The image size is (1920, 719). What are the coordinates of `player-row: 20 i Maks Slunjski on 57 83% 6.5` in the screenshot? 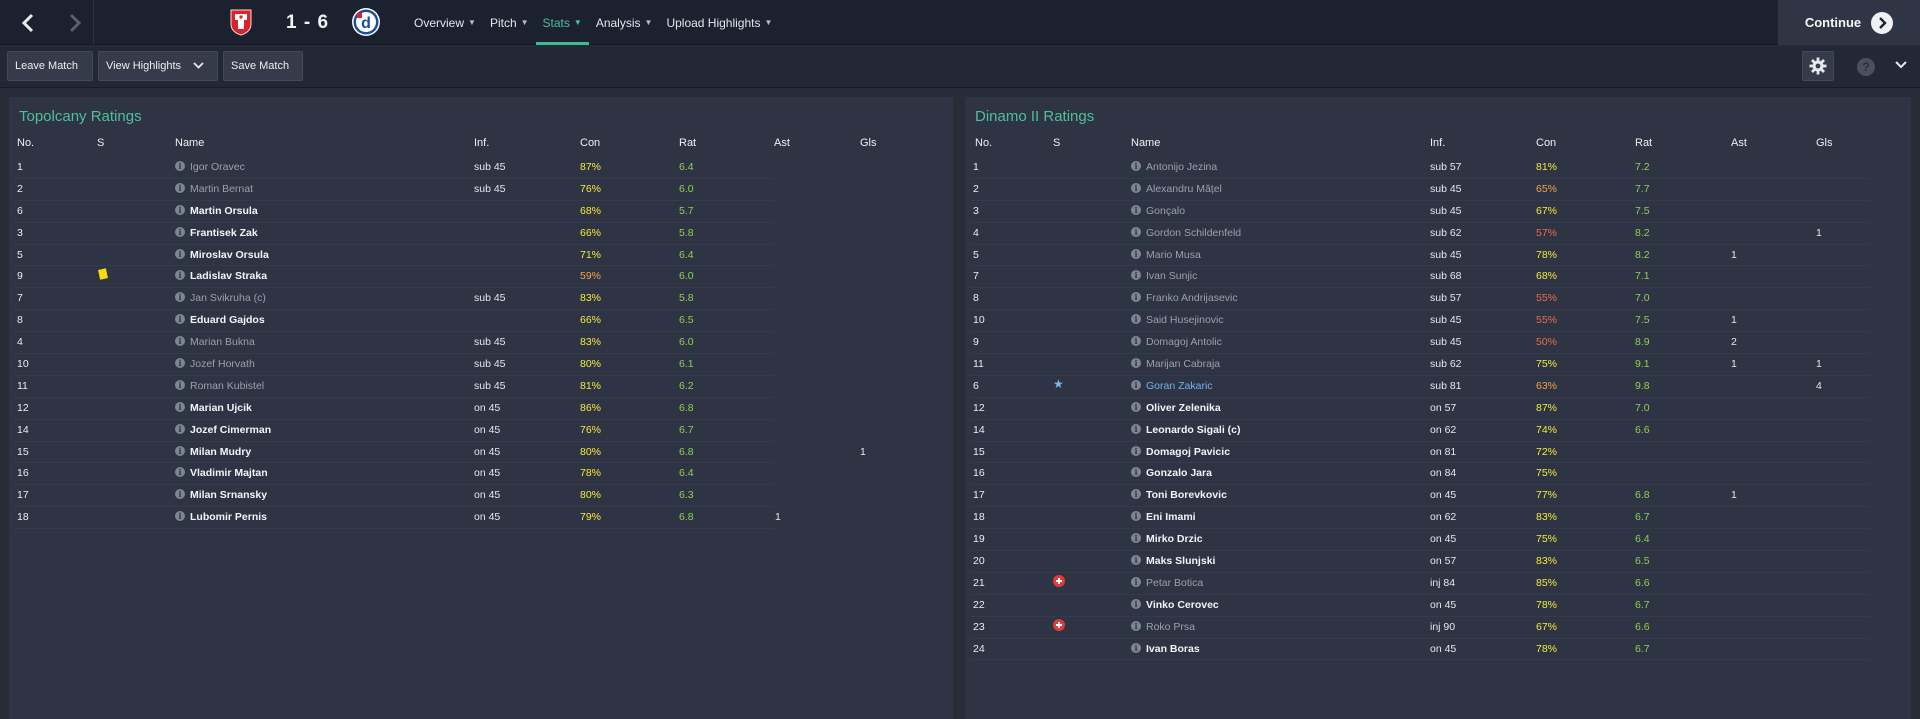 It's located at (1420, 562).